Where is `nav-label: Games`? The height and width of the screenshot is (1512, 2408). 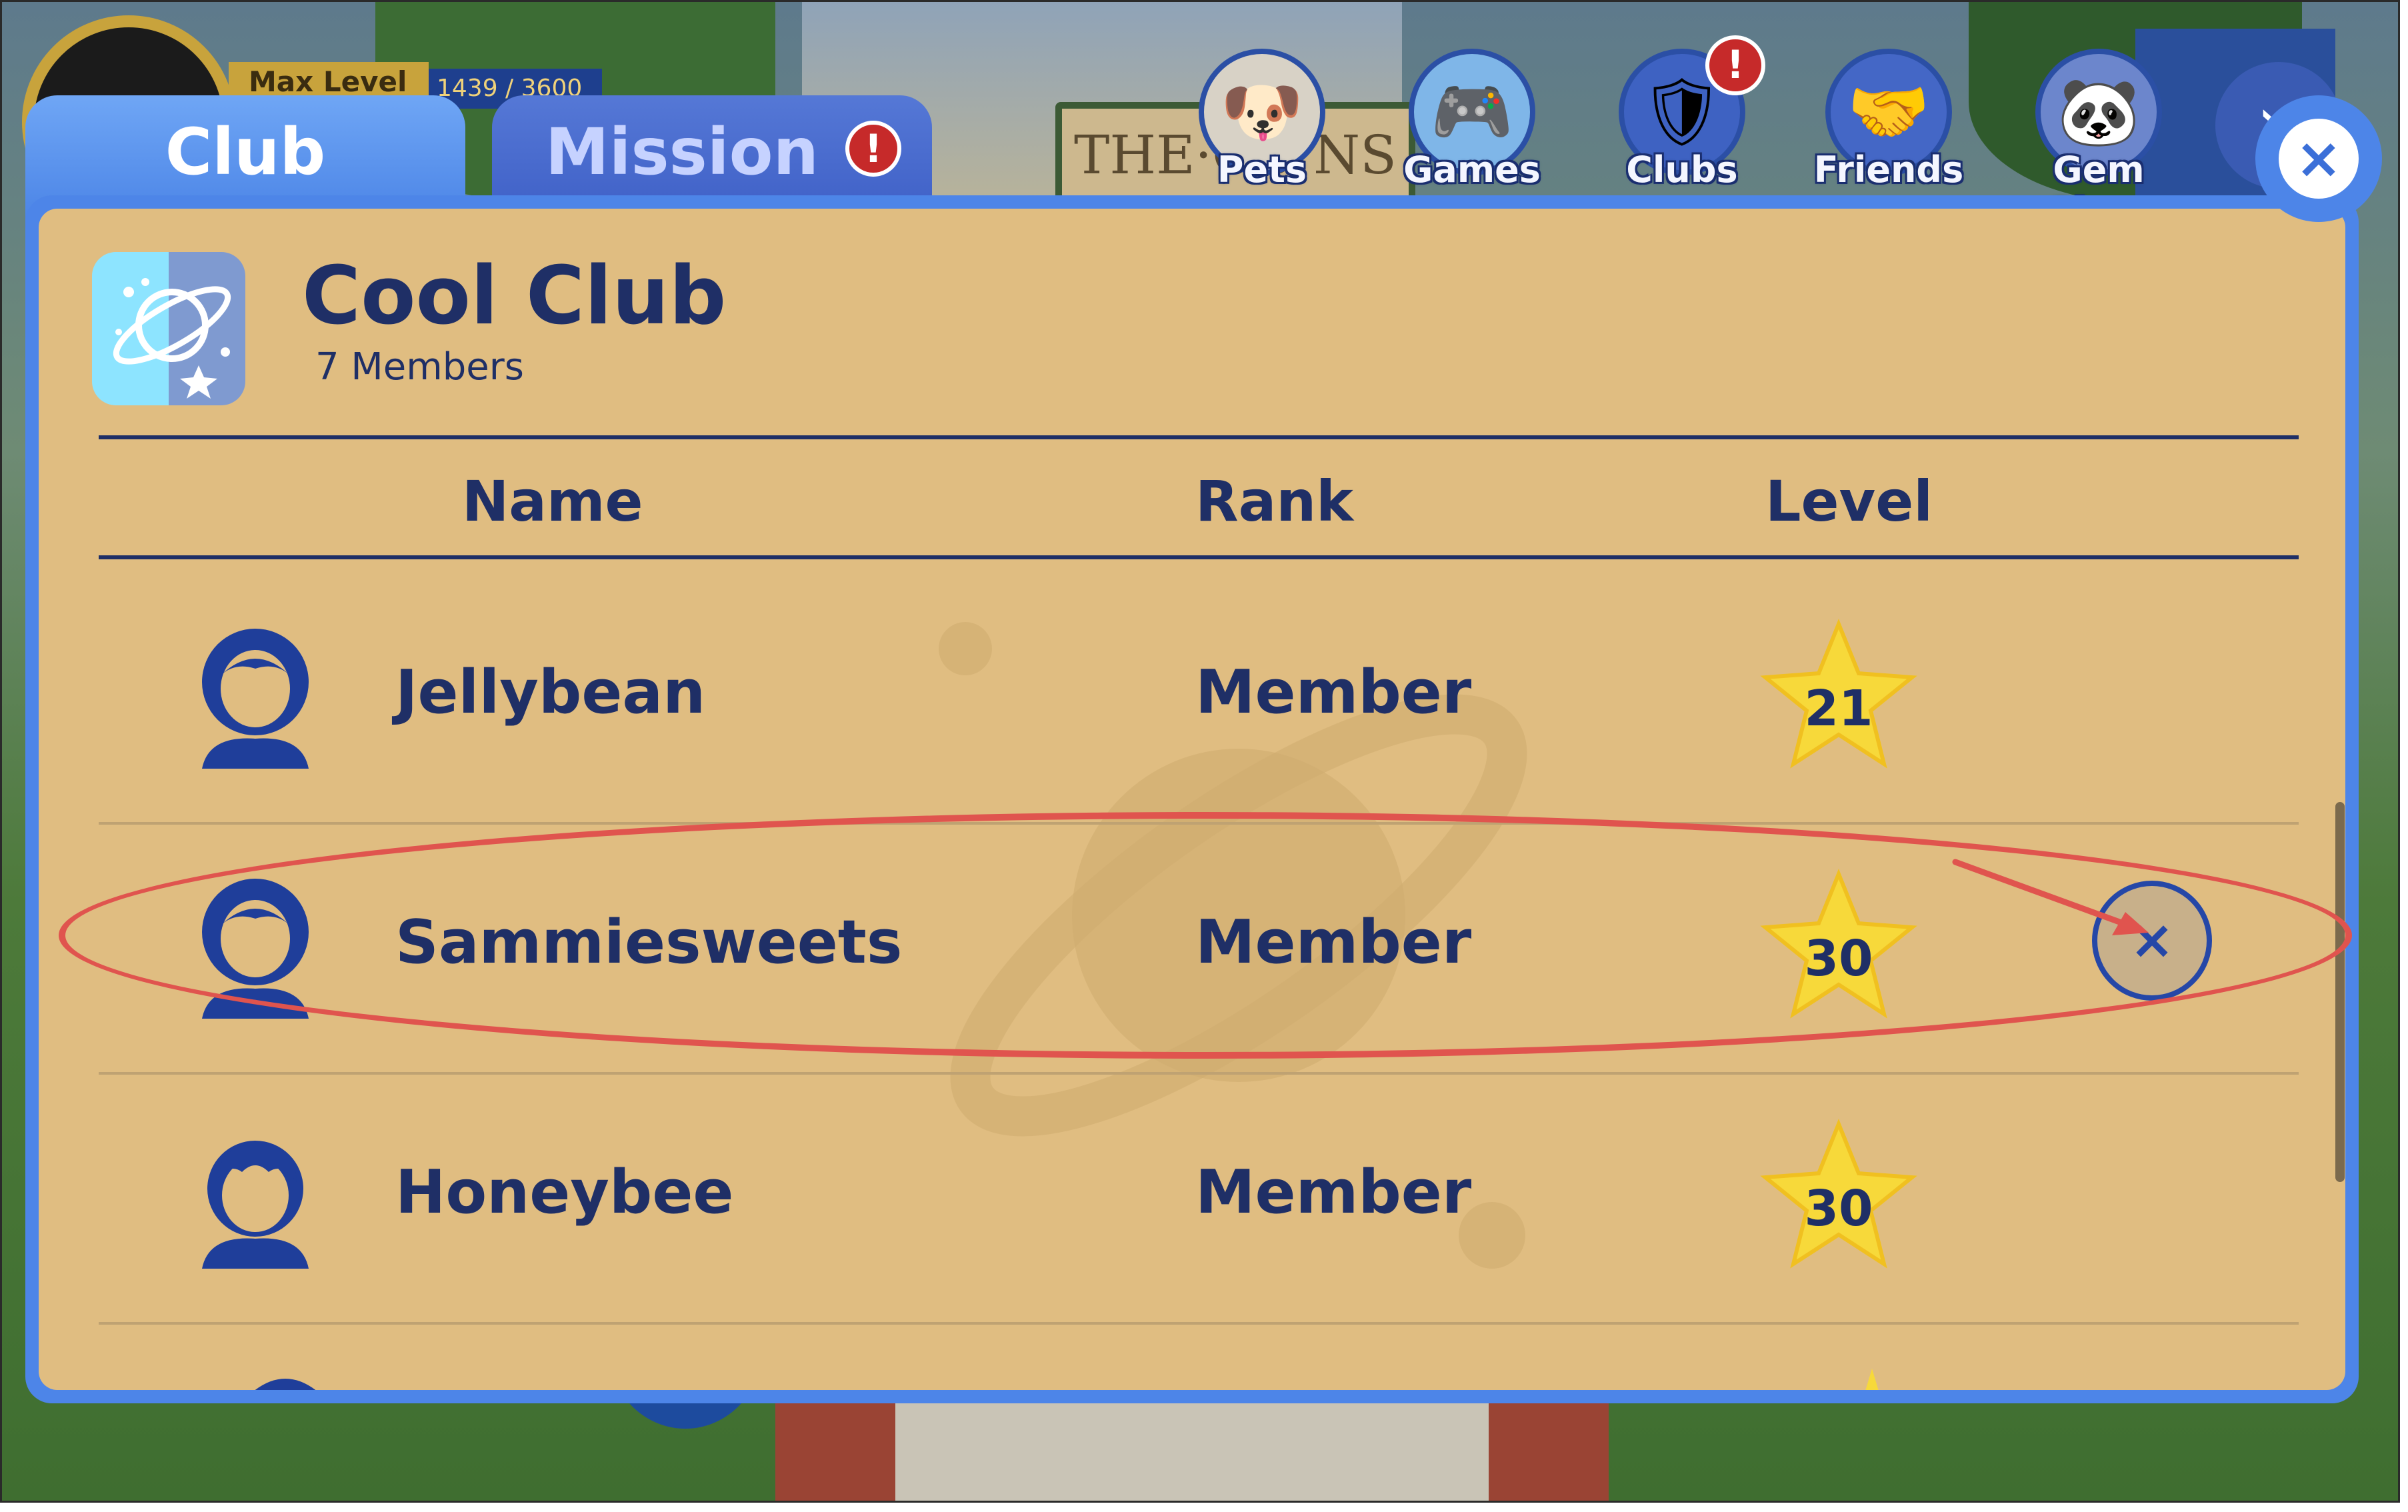
nav-label: Games is located at coordinates (1472, 170).